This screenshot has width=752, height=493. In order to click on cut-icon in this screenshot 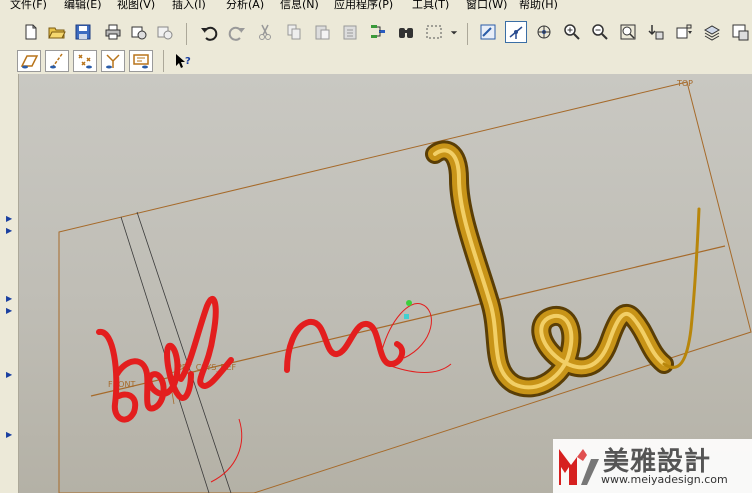, I will do `click(265, 32)`.